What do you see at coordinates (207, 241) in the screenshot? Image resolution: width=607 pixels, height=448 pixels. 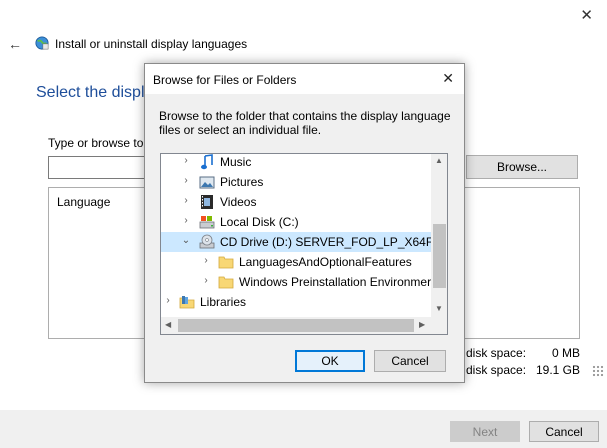 I see `cd-drive-icon` at bounding box center [207, 241].